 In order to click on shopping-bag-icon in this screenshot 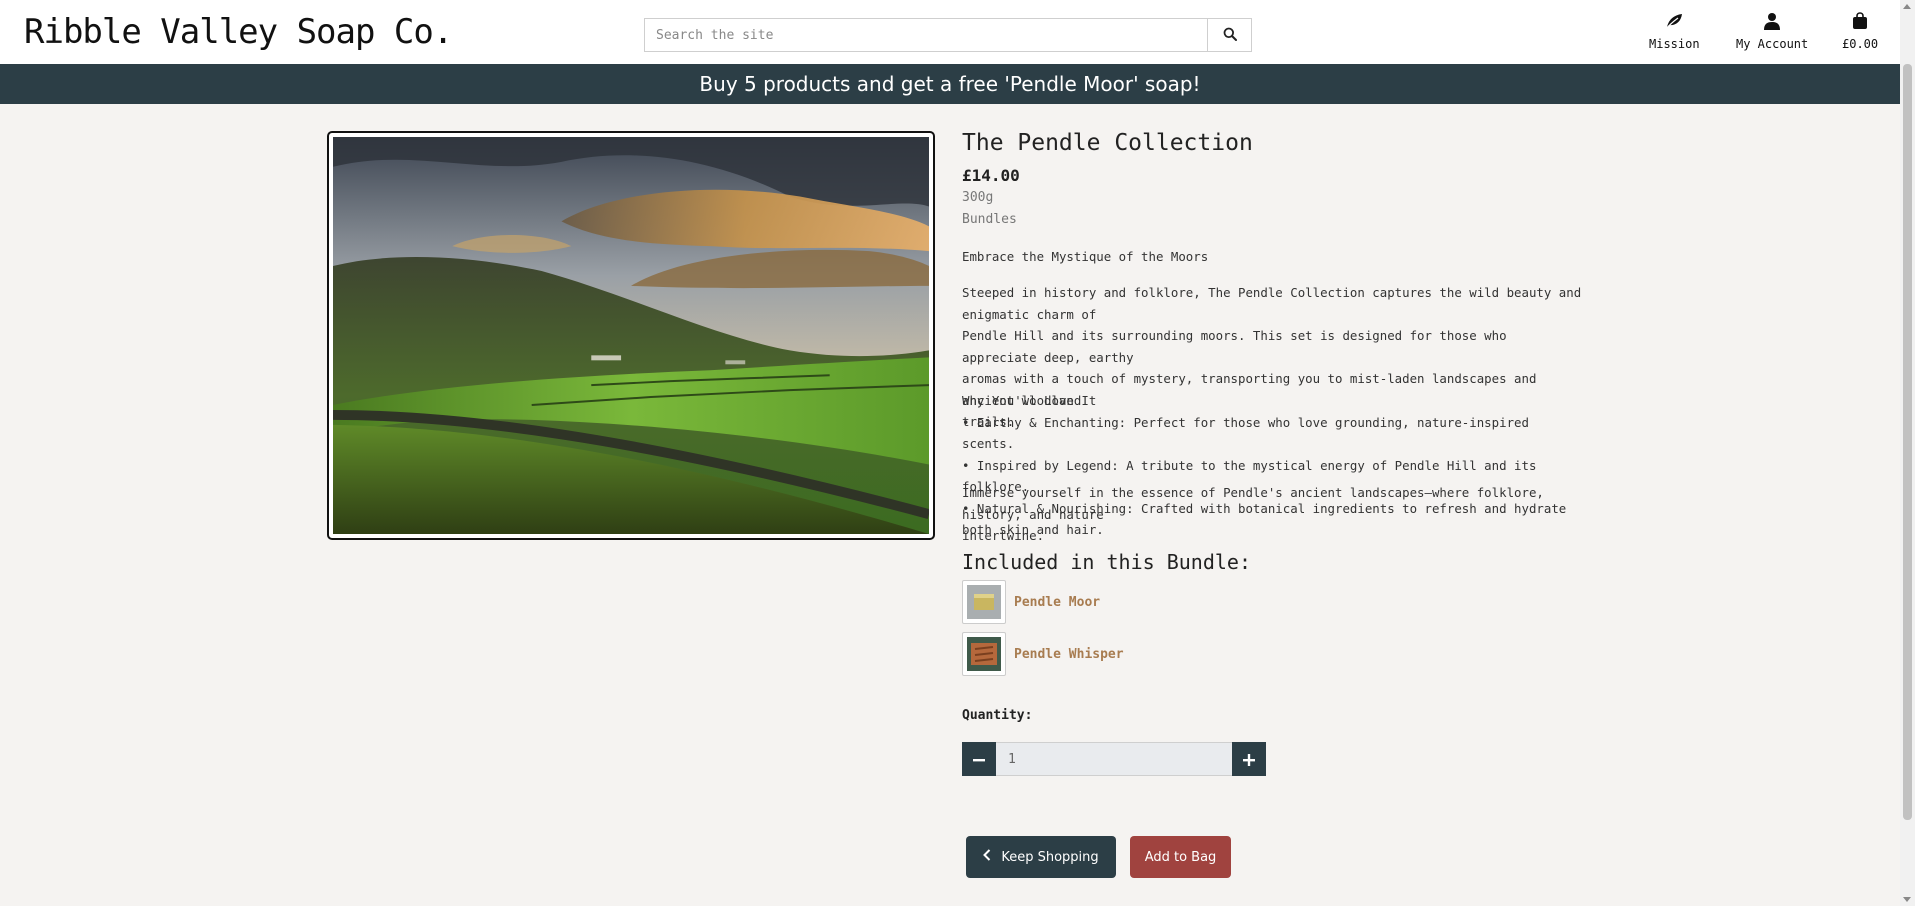, I will do `click(1860, 24)`.